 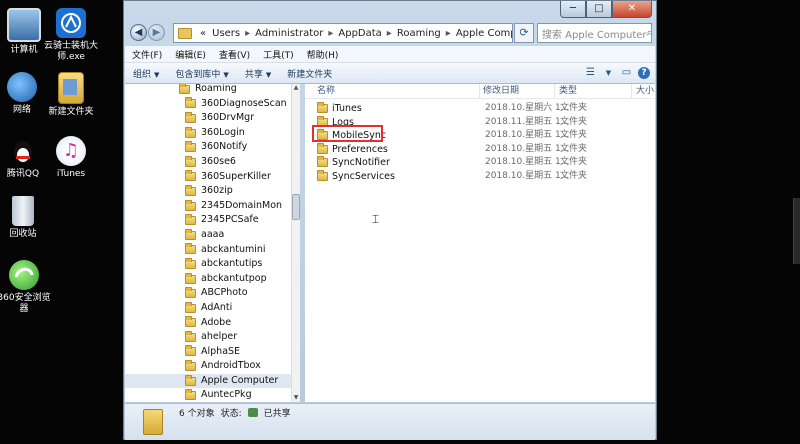 I want to click on tree-item: 360DrvMgr, so click(x=212, y=118).